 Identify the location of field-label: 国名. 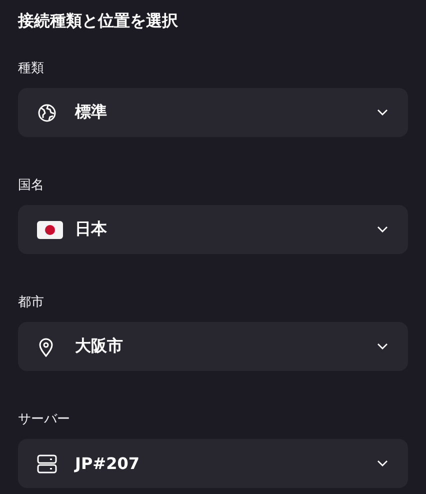
(31, 186).